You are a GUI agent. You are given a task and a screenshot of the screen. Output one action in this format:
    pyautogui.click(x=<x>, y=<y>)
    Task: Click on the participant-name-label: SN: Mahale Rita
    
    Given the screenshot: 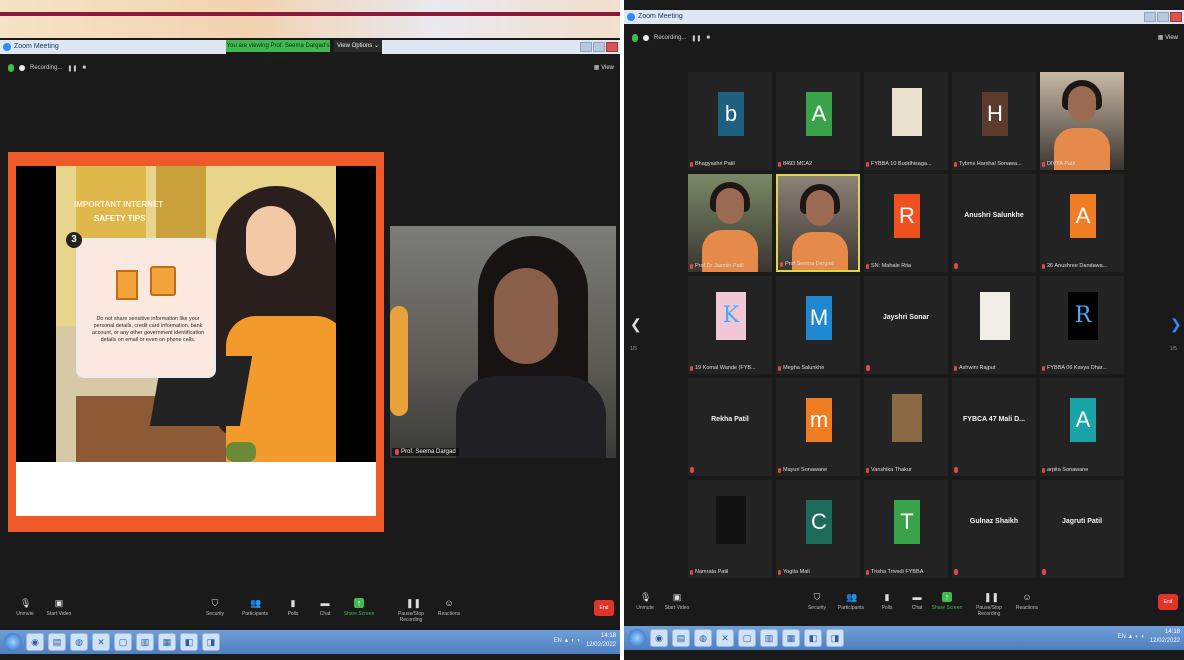 What is the action you would take?
    pyautogui.click(x=888, y=266)
    